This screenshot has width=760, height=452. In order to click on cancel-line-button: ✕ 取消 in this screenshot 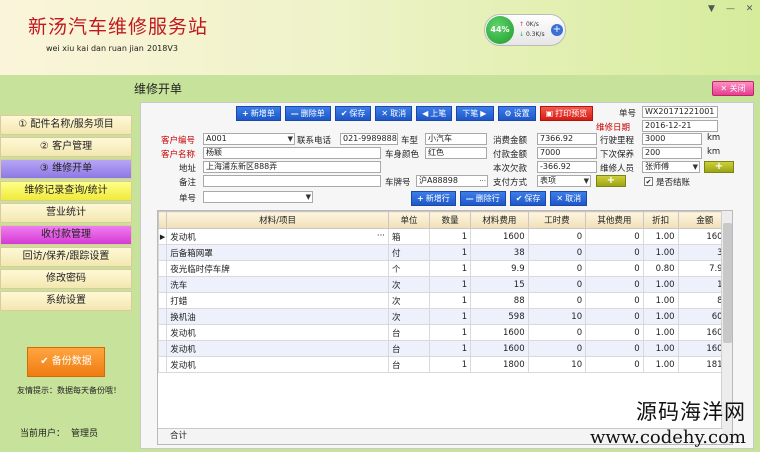, I will do `click(569, 198)`.